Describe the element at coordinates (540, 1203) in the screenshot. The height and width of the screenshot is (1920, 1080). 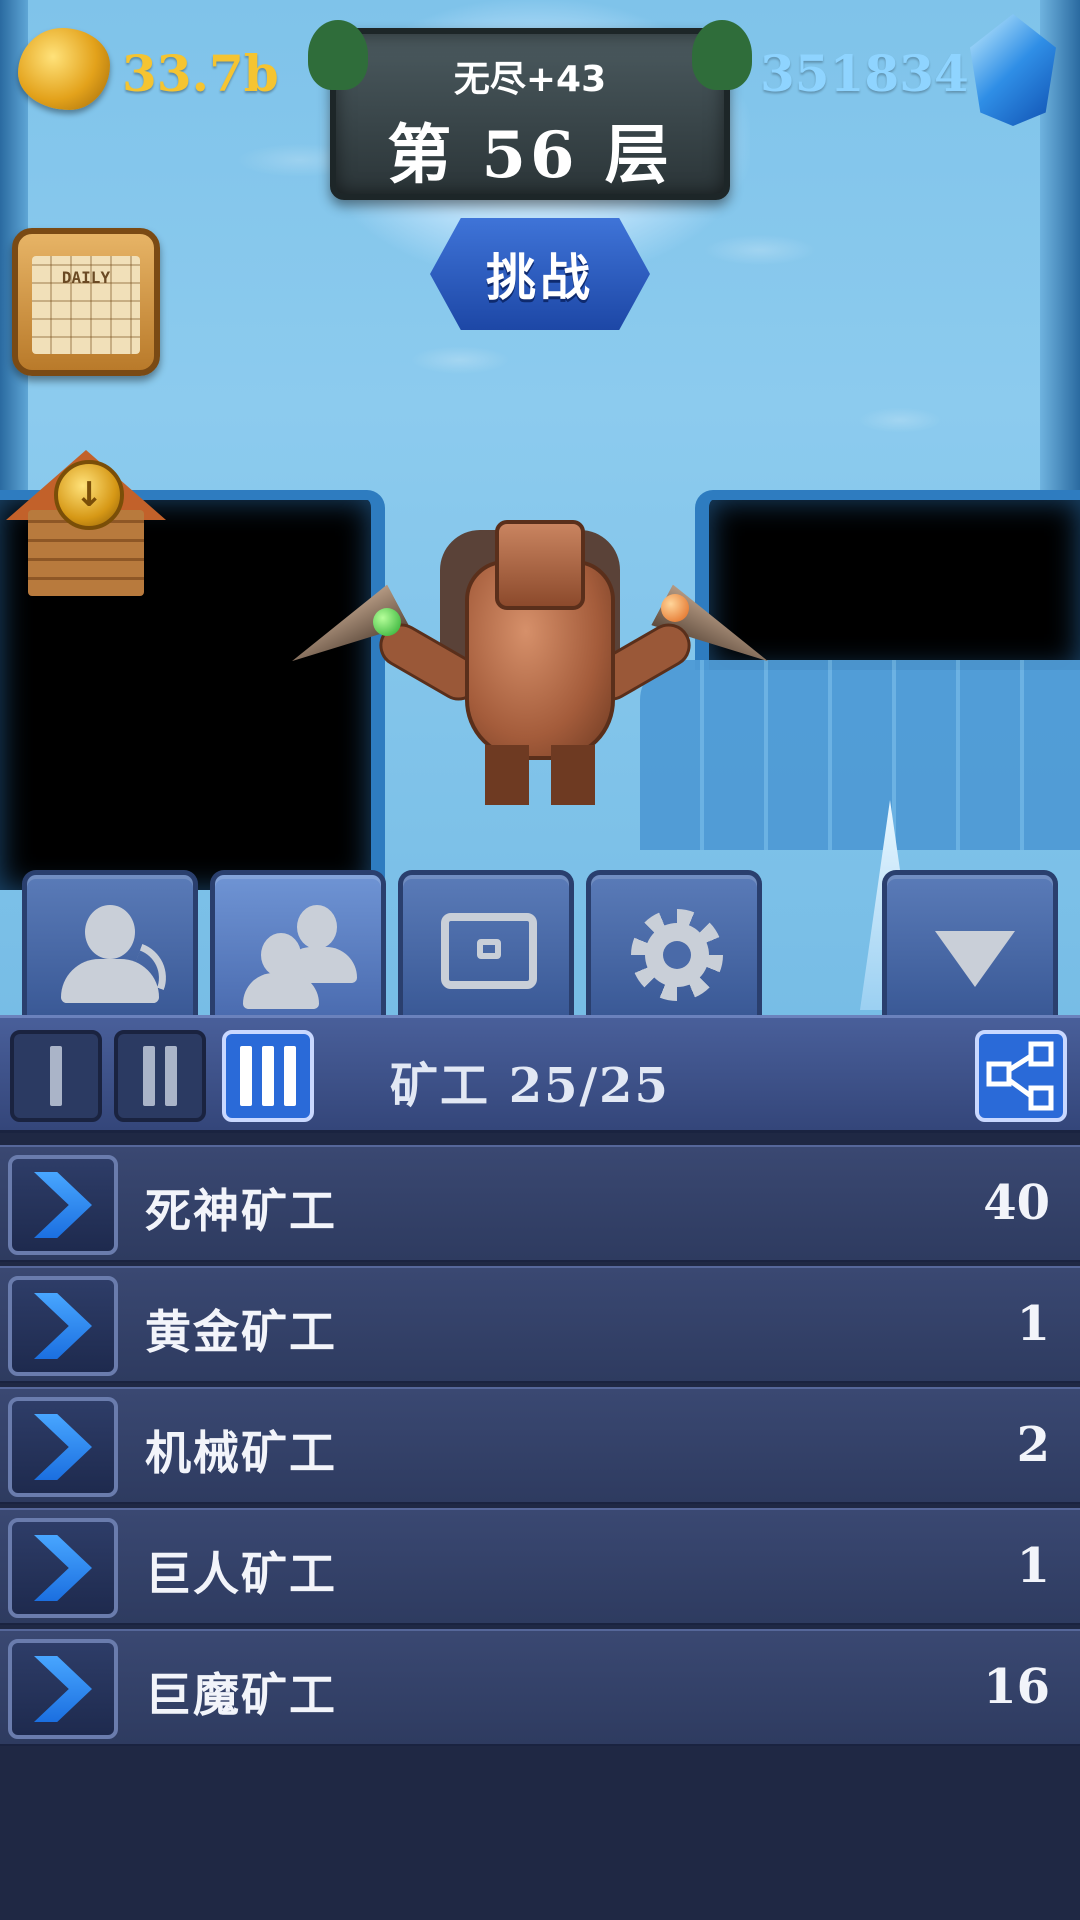
I see `list-item: 死神矿工 40` at that location.